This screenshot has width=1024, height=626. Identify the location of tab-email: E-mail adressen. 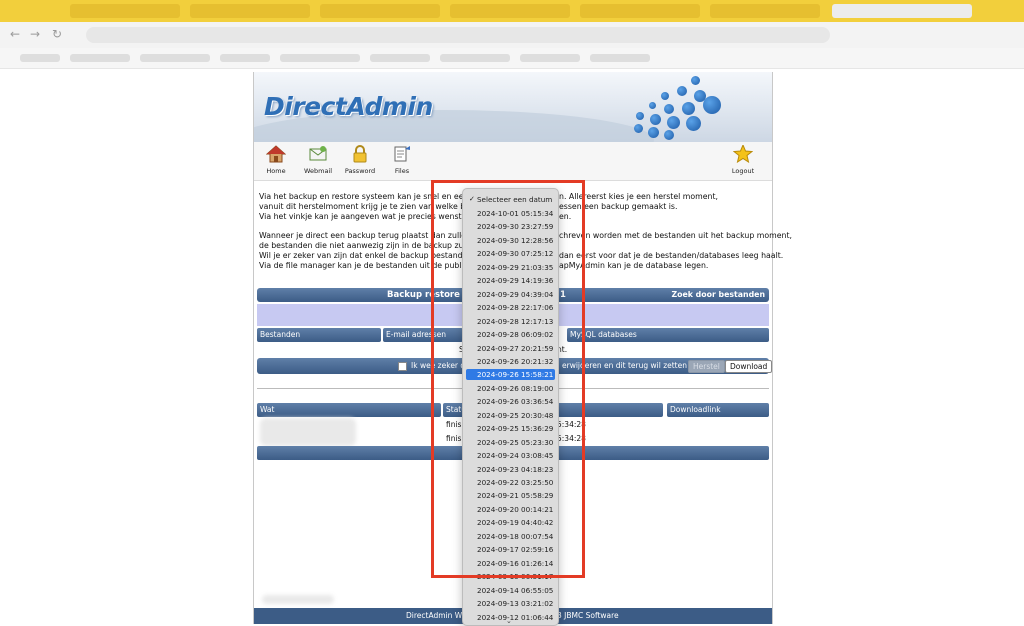
(423, 335).